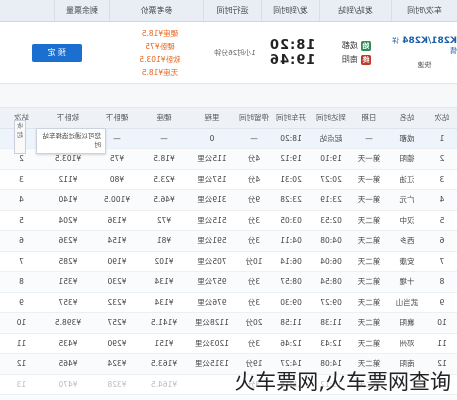  What do you see at coordinates (291, 240) in the screenshot?
I see `stop-cell: 04:11` at bounding box center [291, 240].